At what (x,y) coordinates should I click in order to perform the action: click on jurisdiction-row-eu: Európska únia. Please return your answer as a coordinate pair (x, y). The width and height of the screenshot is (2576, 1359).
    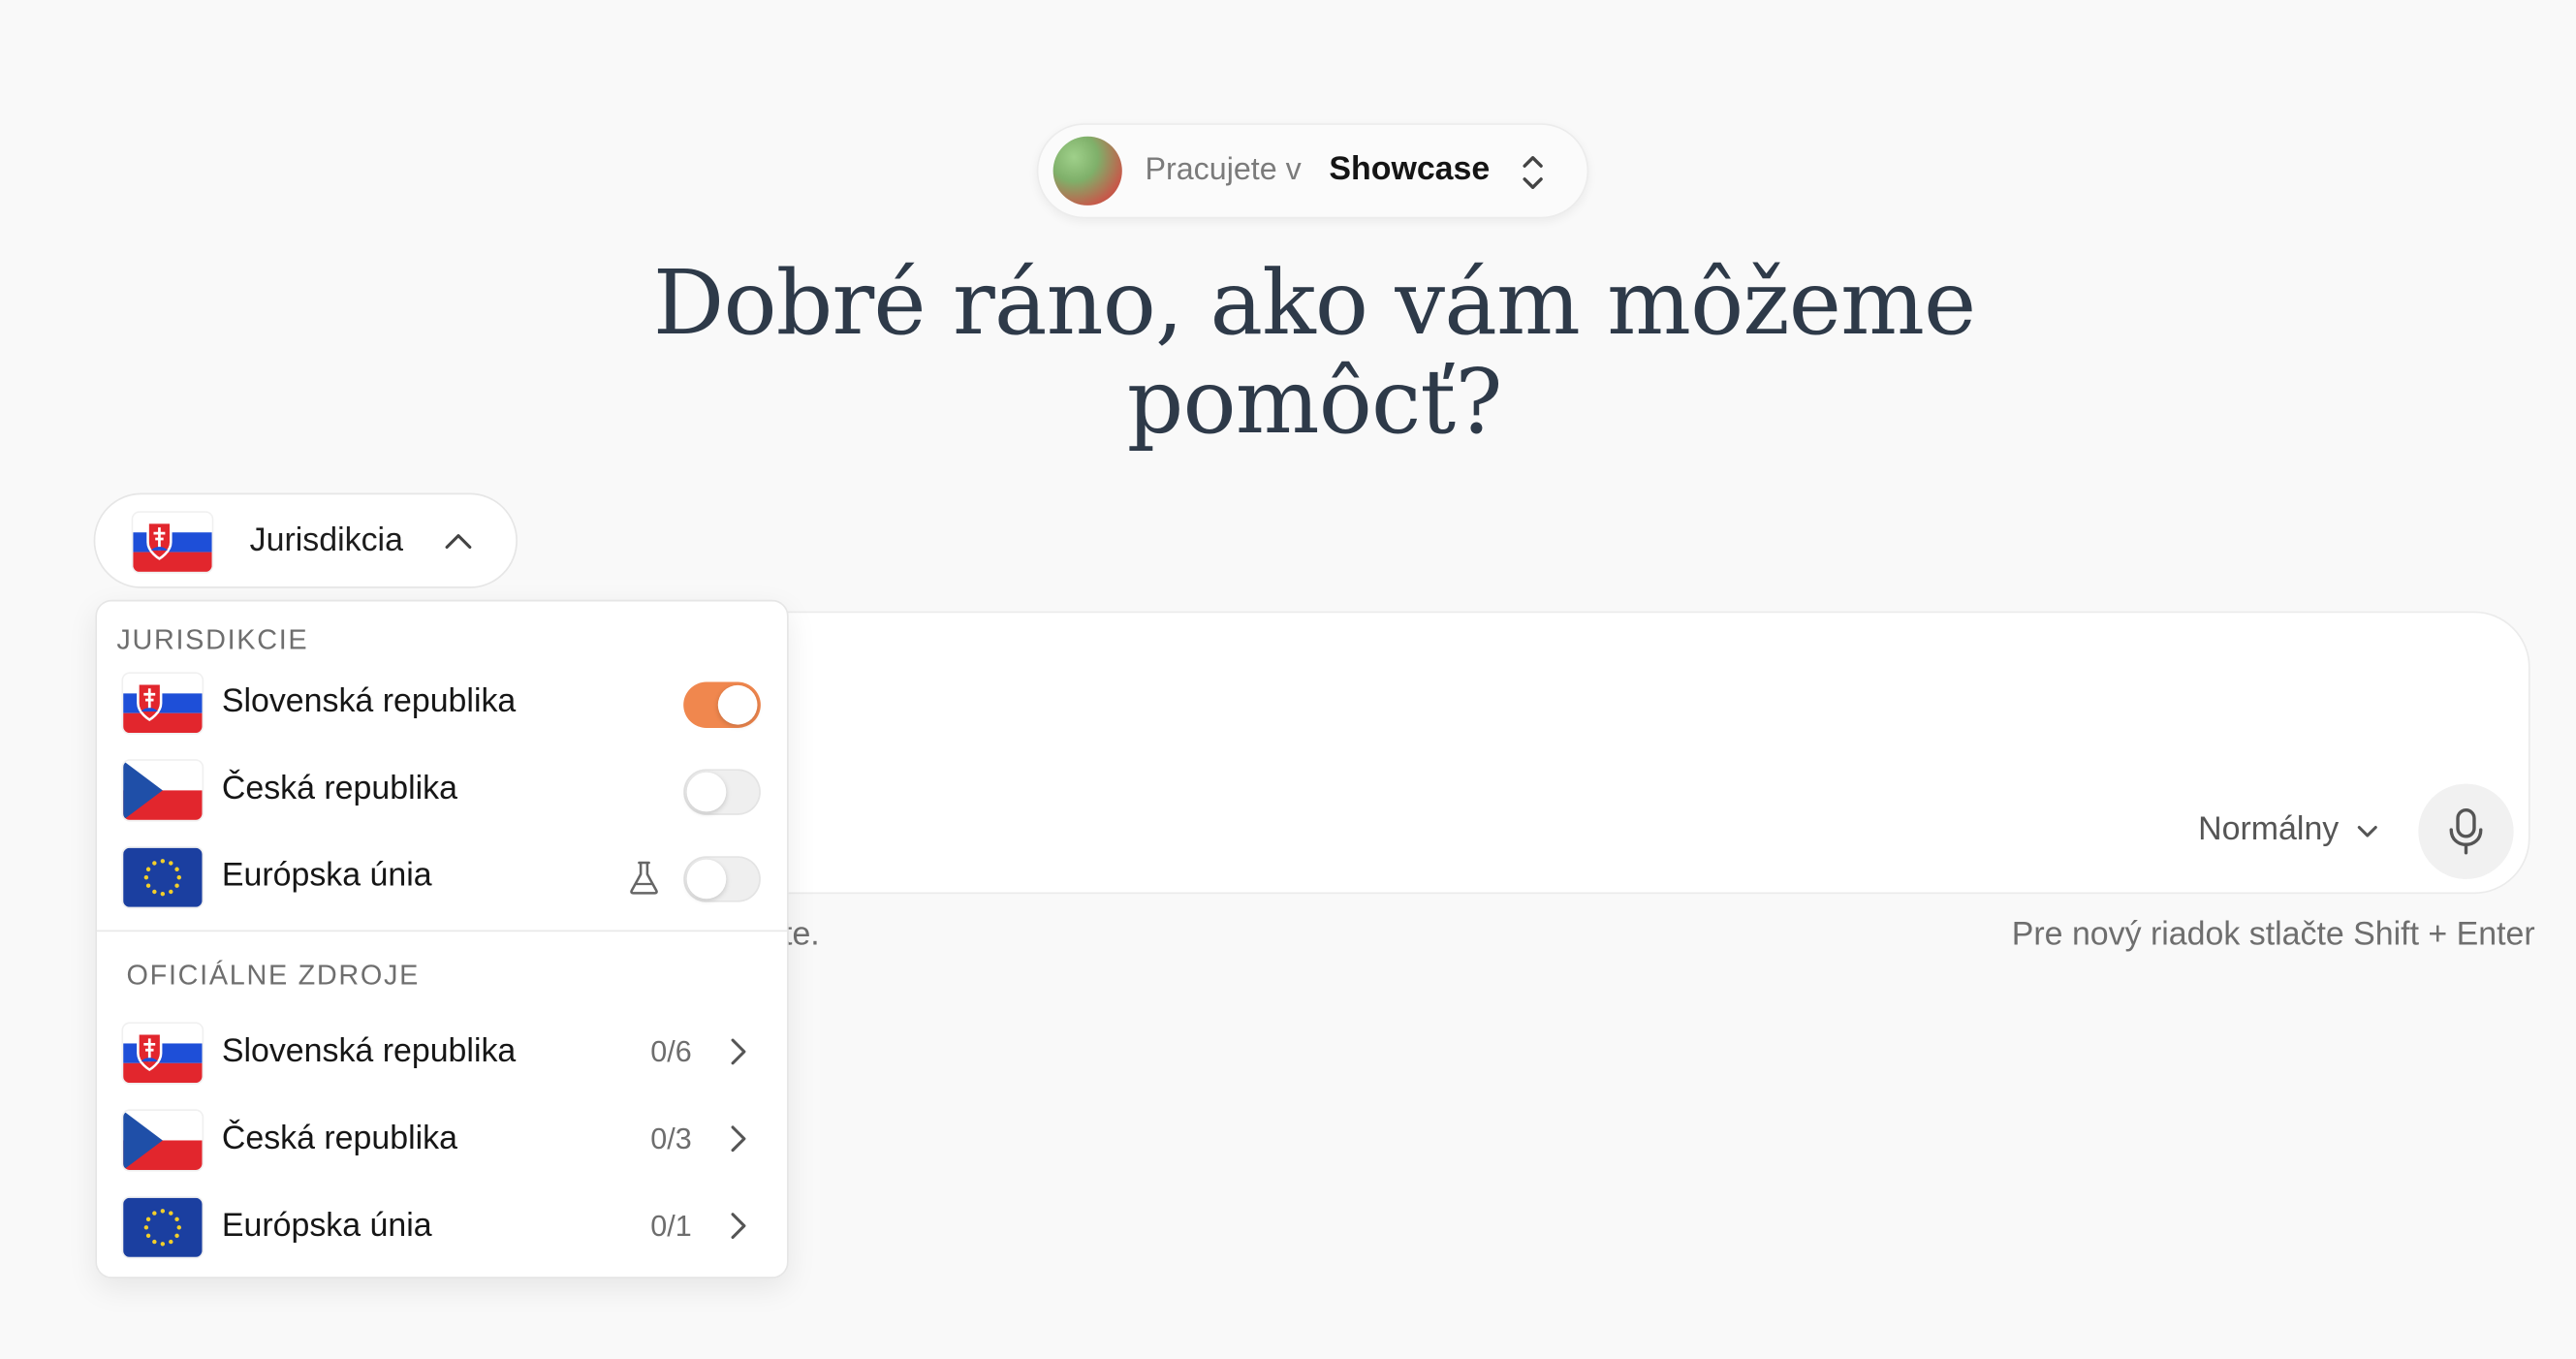
    Looking at the image, I should click on (442, 876).